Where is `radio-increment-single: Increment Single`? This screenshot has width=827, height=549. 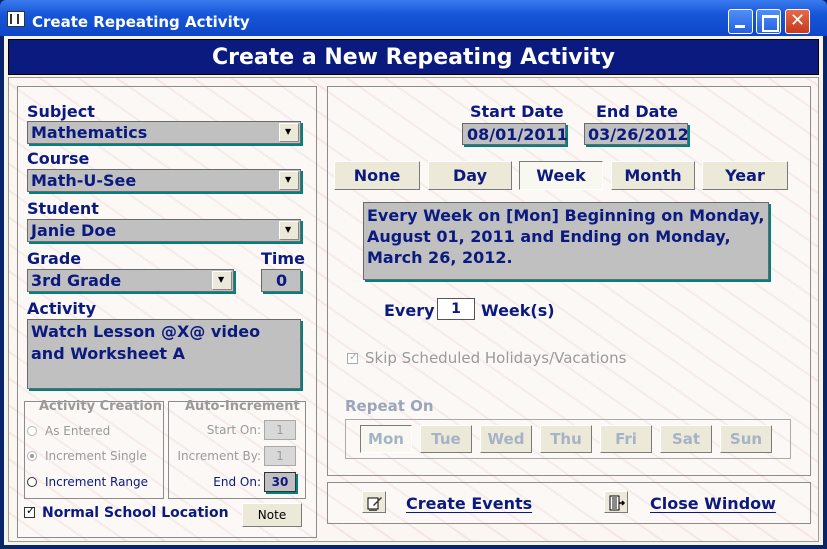 radio-increment-single: Increment Single is located at coordinates (87, 456).